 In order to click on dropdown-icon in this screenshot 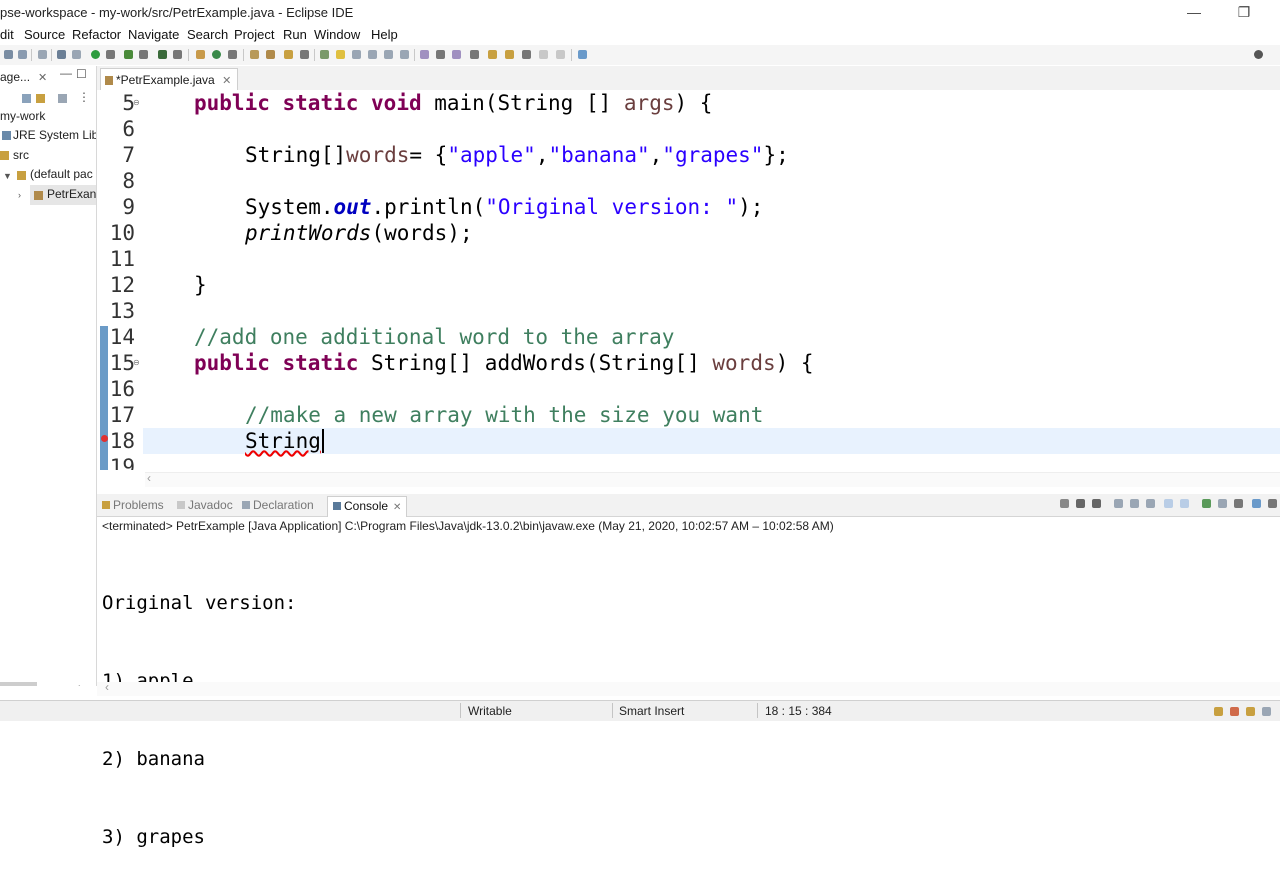, I will do `click(76, 54)`.